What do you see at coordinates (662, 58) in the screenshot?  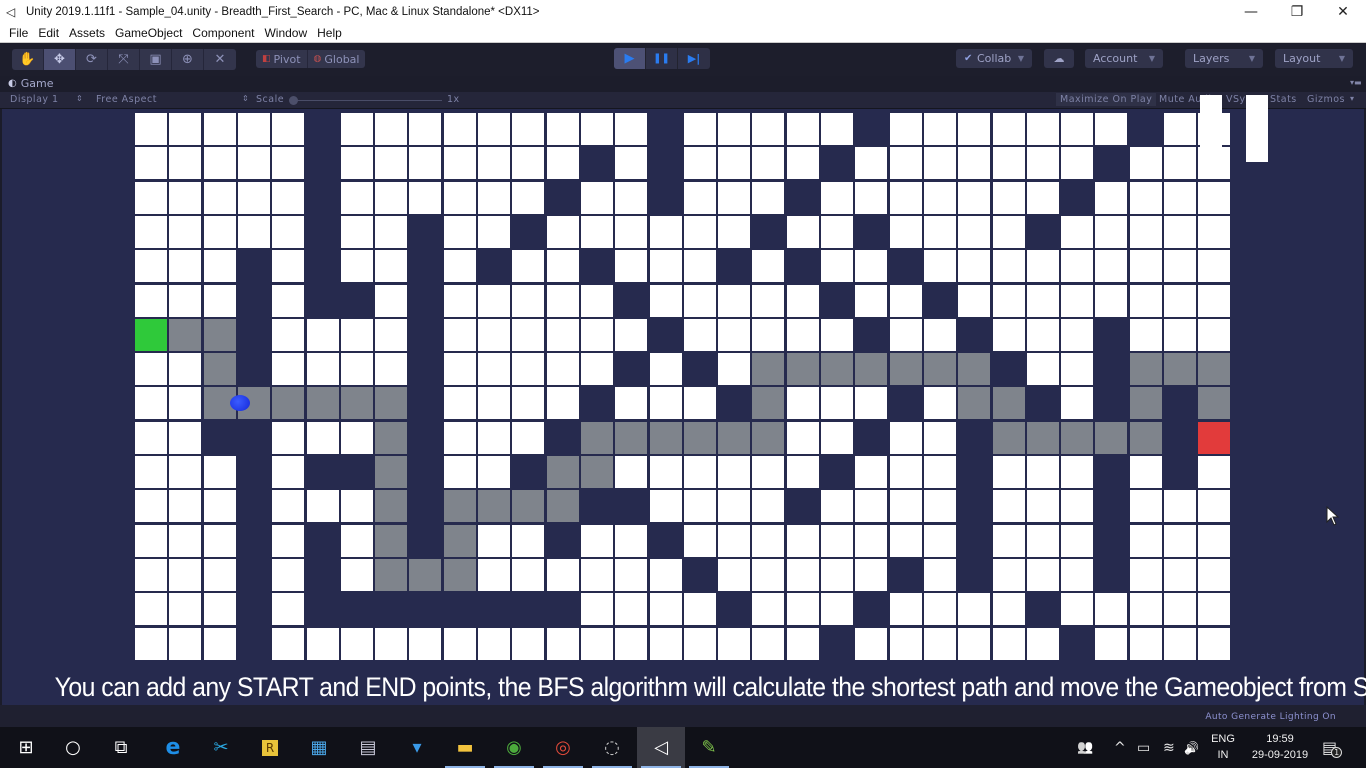 I see `pause-button: ❚❚` at bounding box center [662, 58].